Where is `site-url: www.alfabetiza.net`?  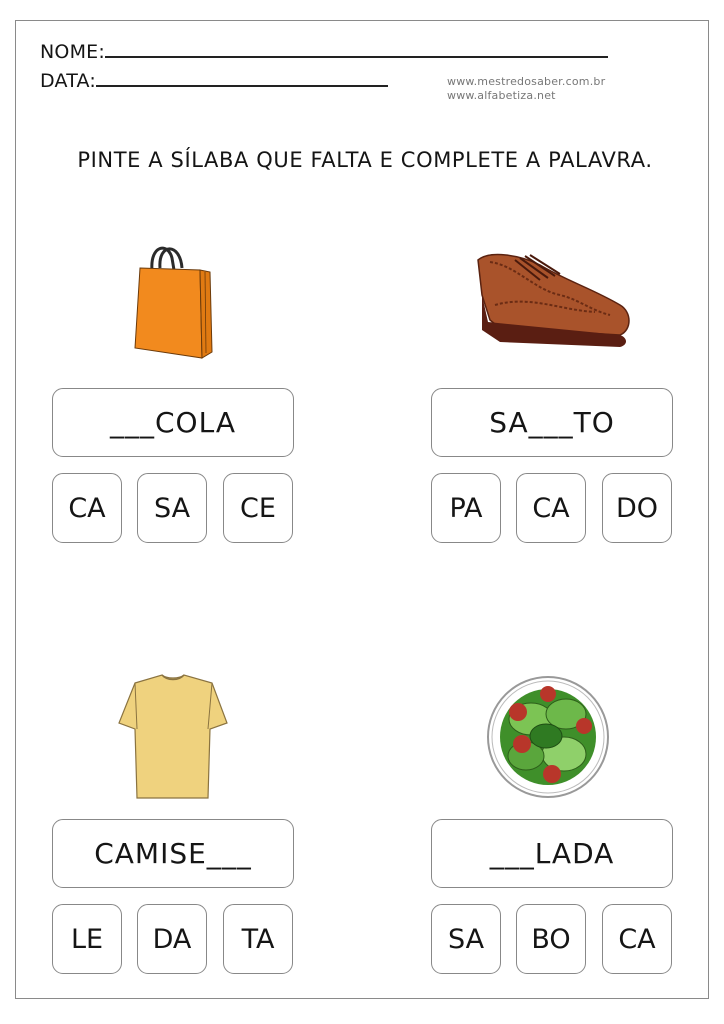 site-url: www.alfabetiza.net is located at coordinates (501, 95).